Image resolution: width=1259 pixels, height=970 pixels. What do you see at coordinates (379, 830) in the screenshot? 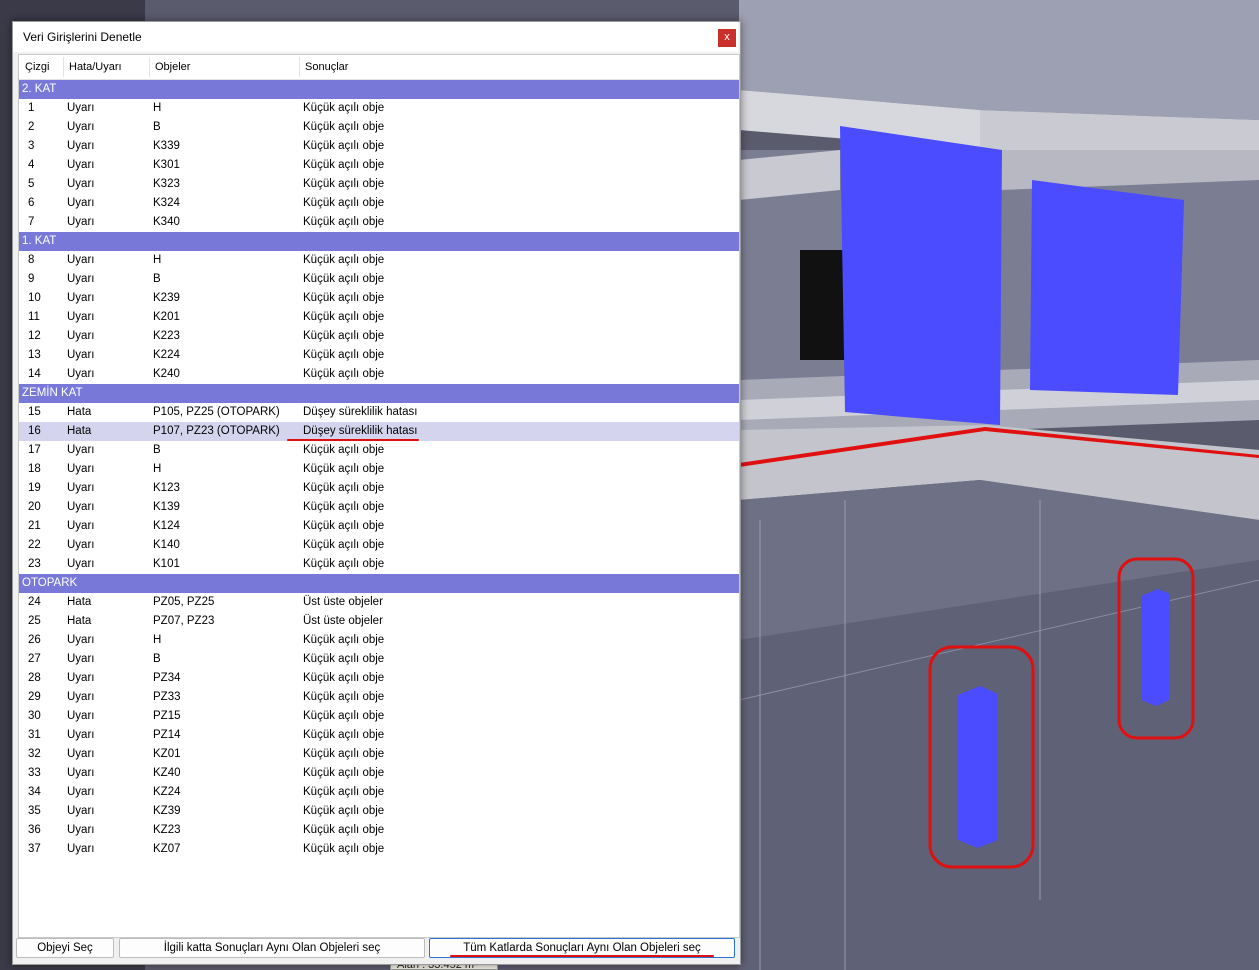
I see `table-row: 36 Uyarı KZ23 Küçük açılı obje` at bounding box center [379, 830].